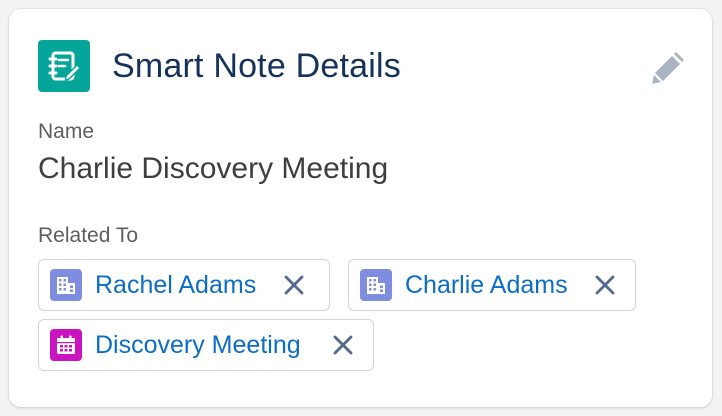 The height and width of the screenshot is (416, 722). I want to click on edit-button, so click(669, 67).